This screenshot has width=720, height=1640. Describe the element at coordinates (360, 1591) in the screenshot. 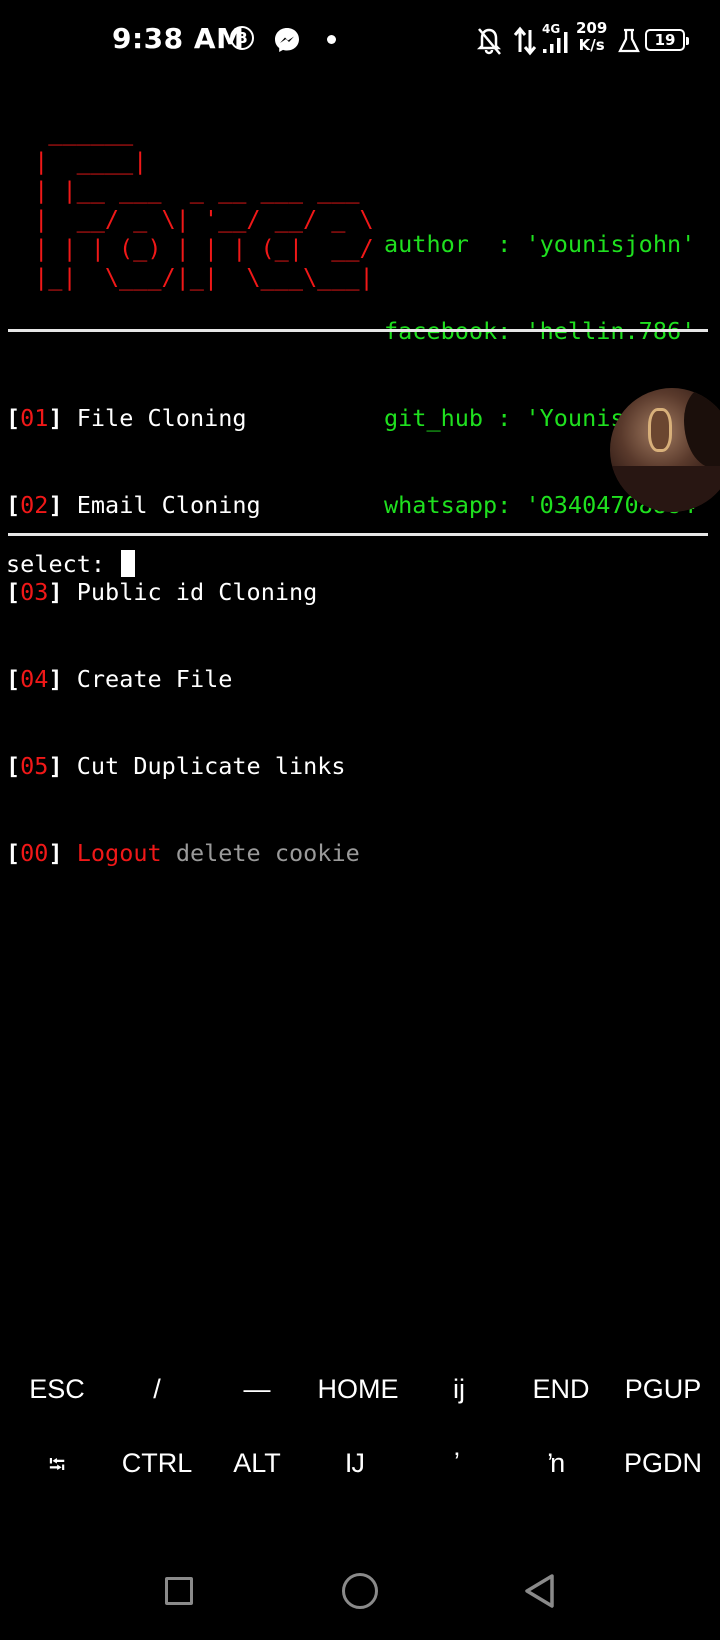

I see `home-icon` at that location.